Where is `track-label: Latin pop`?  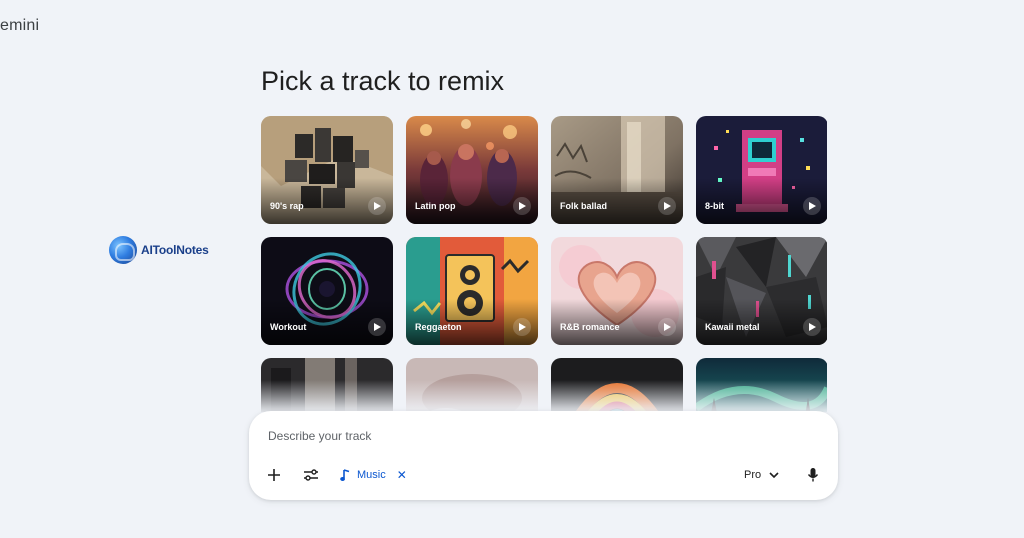
track-label: Latin pop is located at coordinates (435, 206).